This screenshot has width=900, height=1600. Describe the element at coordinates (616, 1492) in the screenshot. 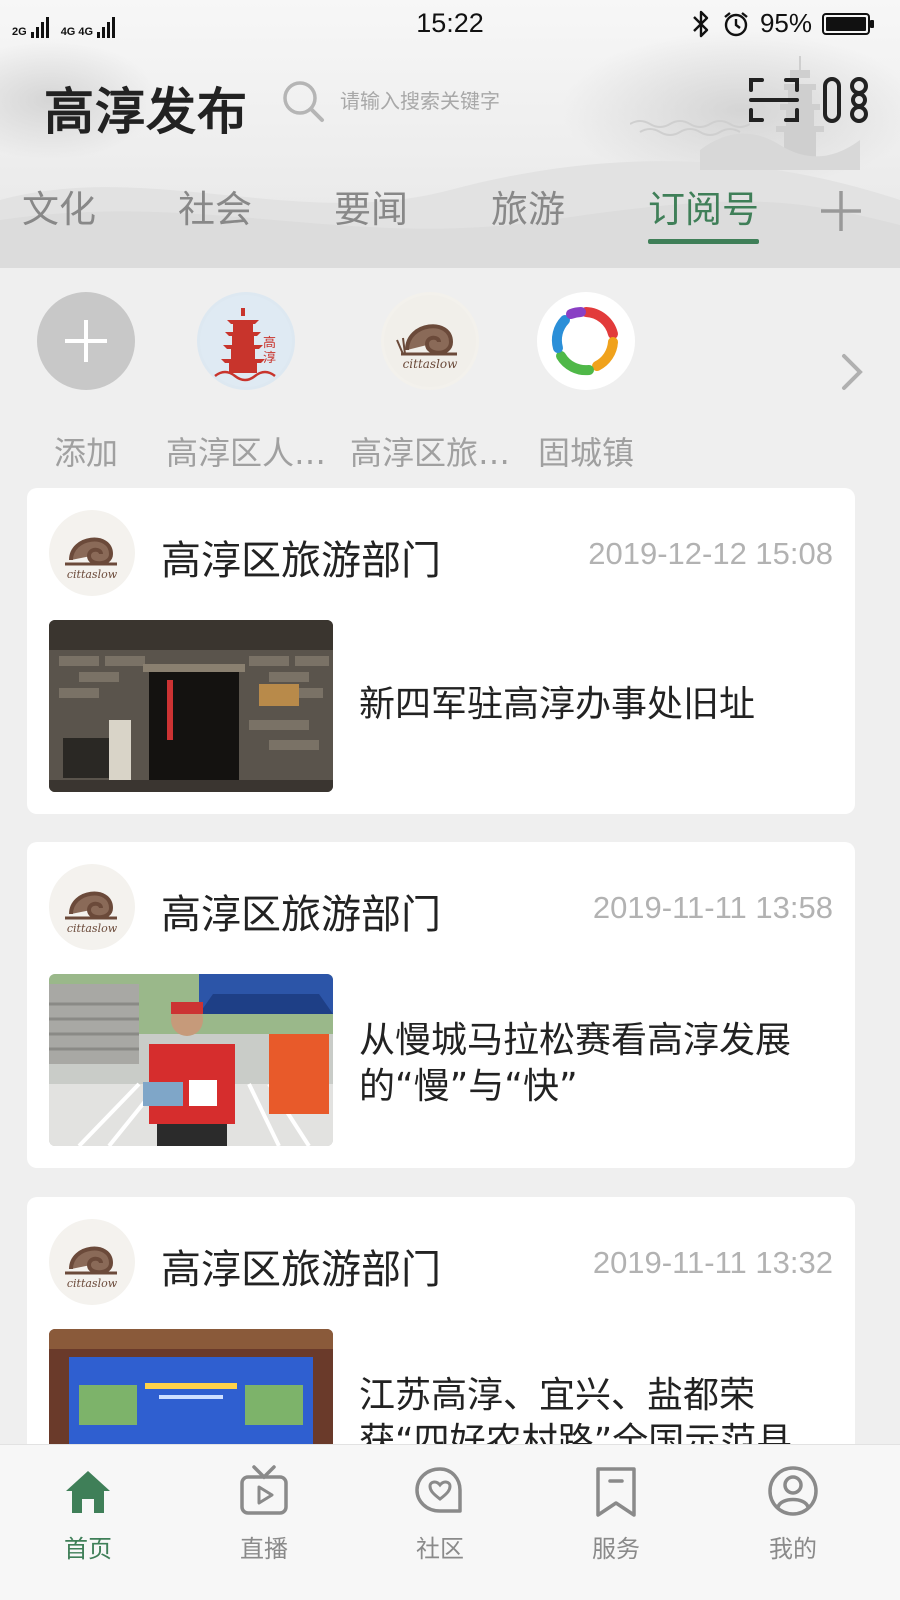

I see `bookmark-icon` at that location.